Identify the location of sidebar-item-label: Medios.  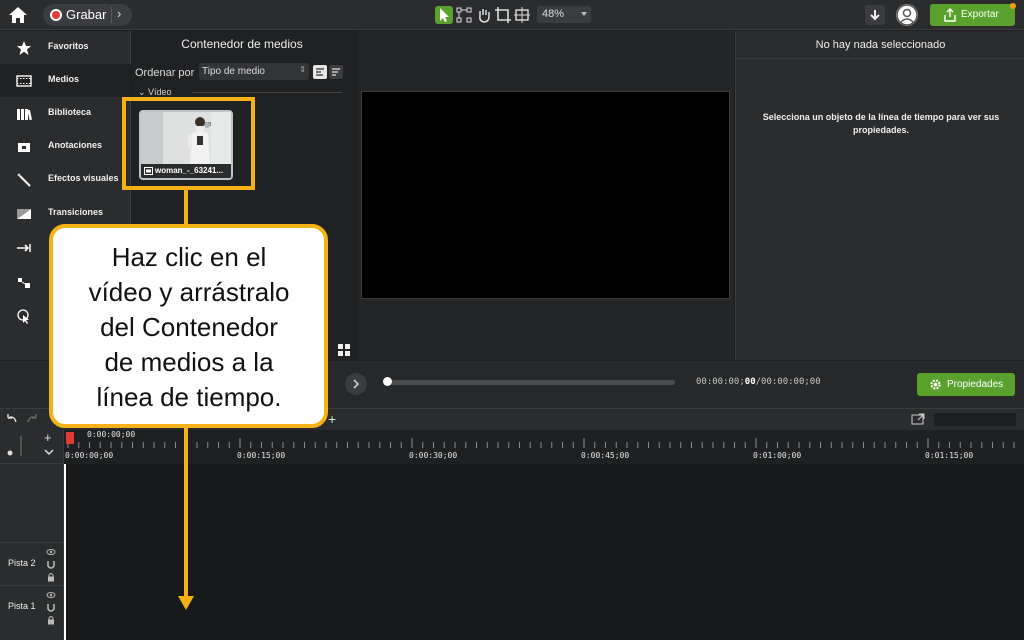
(64, 79).